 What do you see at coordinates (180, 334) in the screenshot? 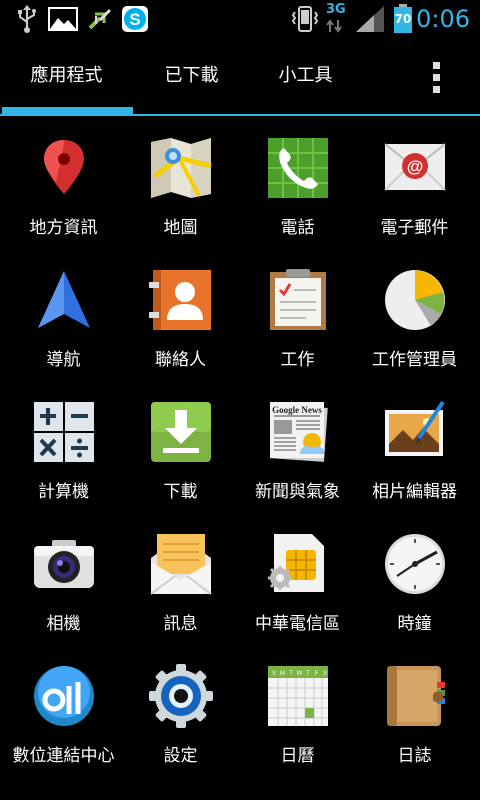
I see `app-contacts: 聯絡人` at bounding box center [180, 334].